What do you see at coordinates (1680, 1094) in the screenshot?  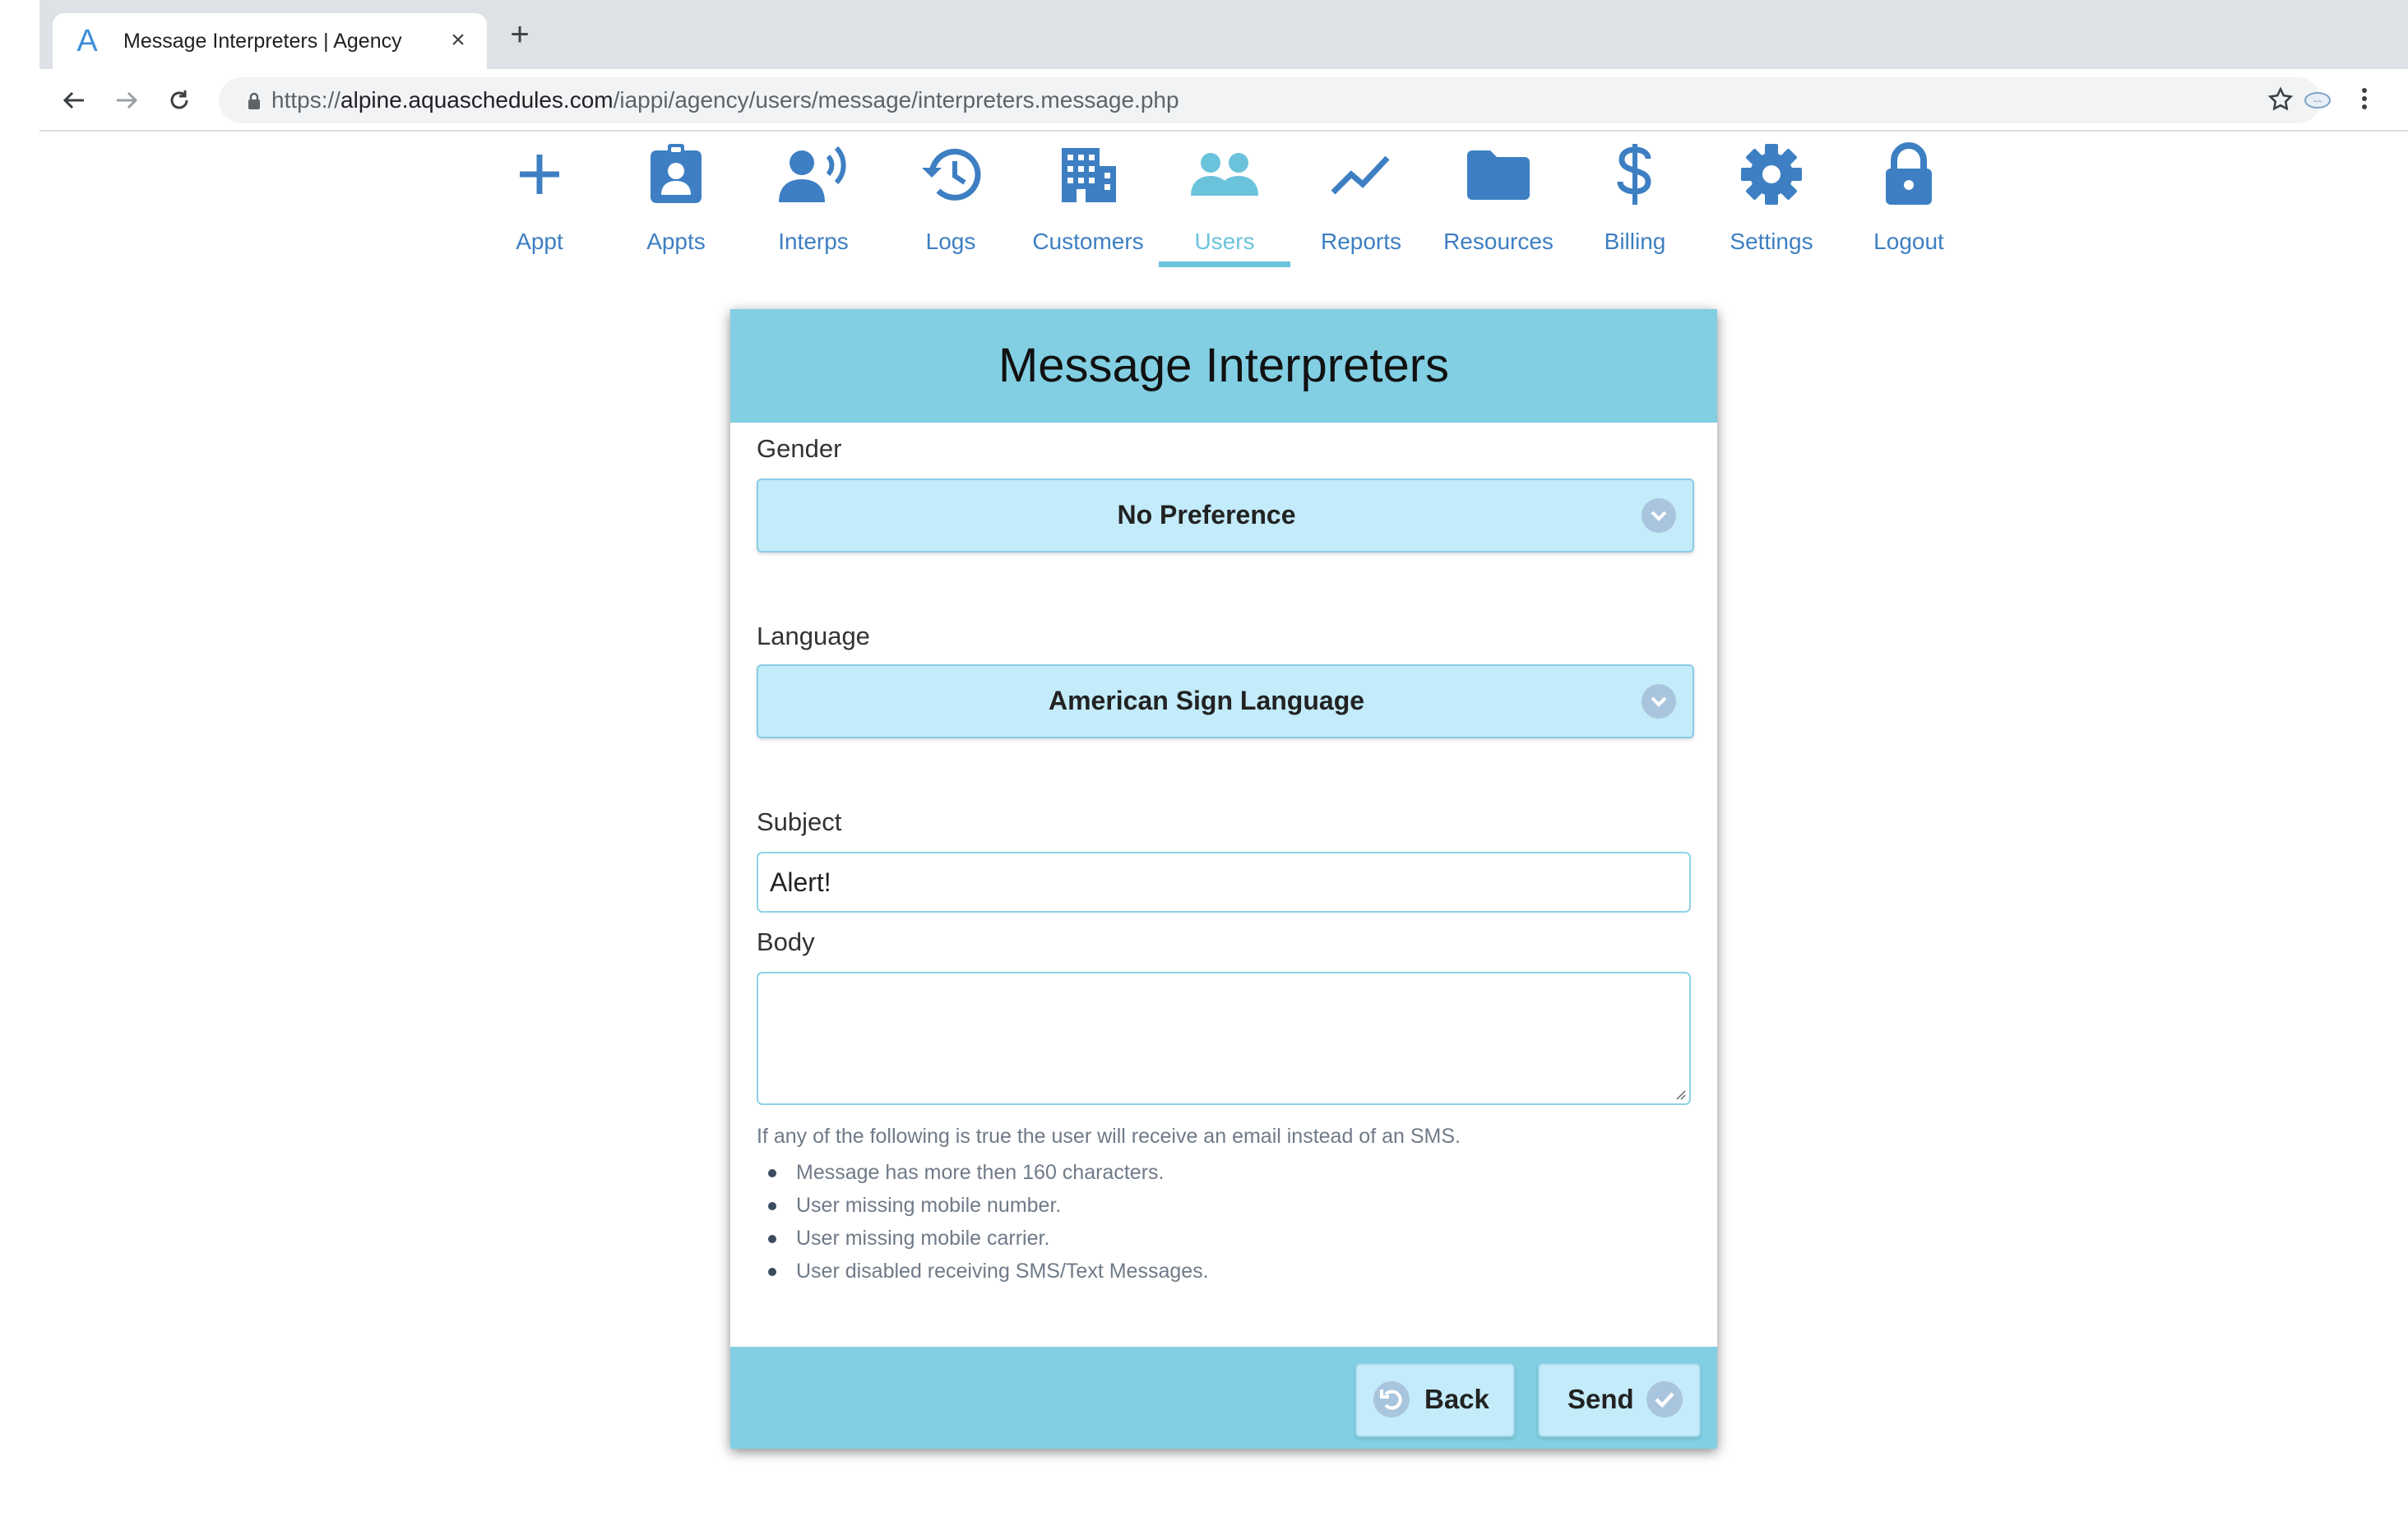 I see `resize-handle-icon` at bounding box center [1680, 1094].